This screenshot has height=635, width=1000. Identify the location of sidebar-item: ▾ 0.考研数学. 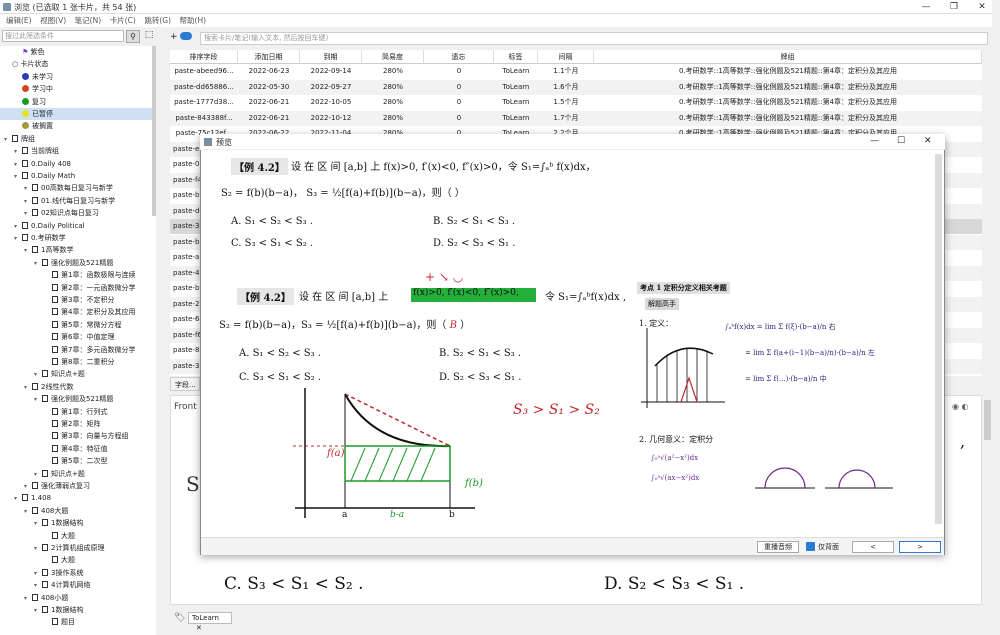
(76, 238).